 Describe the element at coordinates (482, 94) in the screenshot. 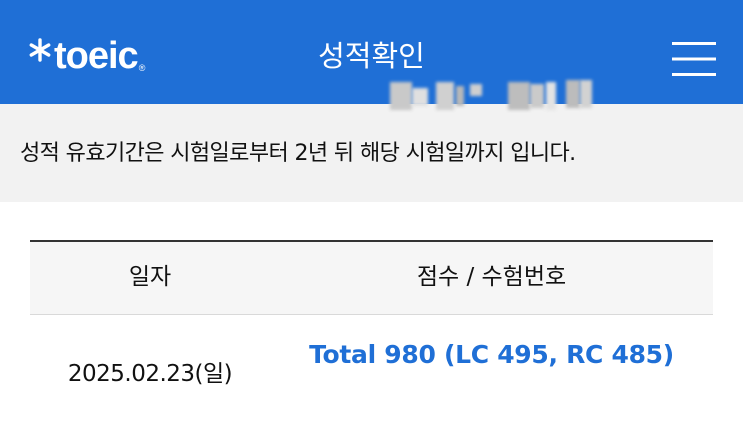

I see `exam-number-blurred` at that location.